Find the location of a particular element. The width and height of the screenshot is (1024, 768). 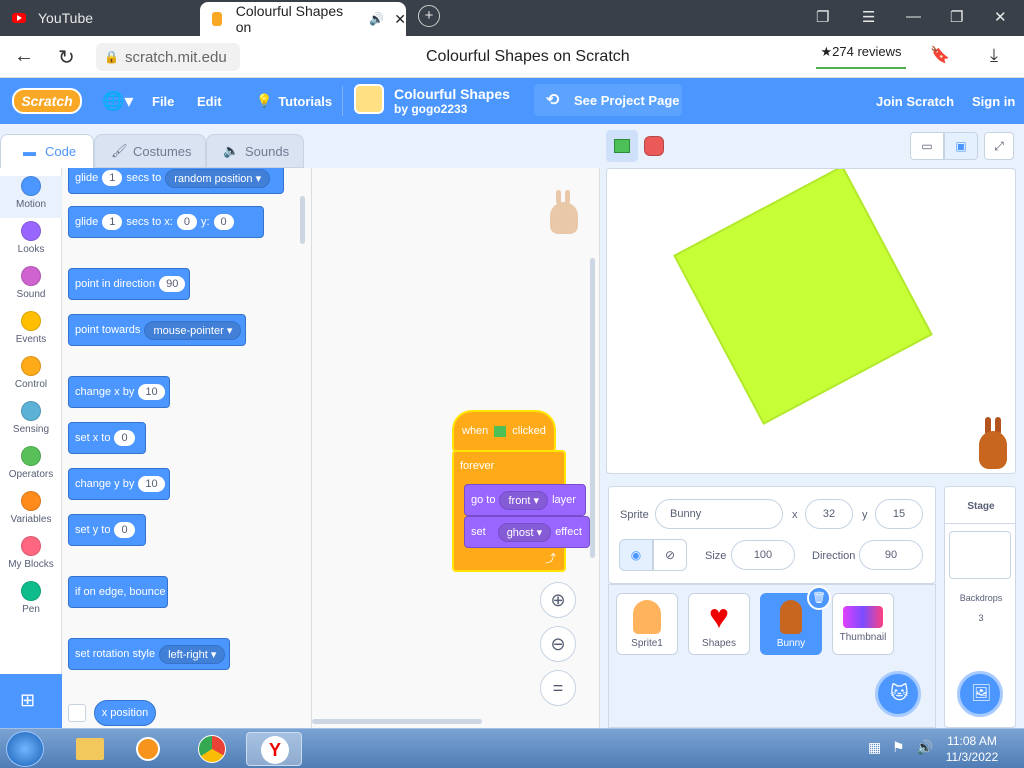

block-dropdown: random position ▾ is located at coordinates (218, 178).